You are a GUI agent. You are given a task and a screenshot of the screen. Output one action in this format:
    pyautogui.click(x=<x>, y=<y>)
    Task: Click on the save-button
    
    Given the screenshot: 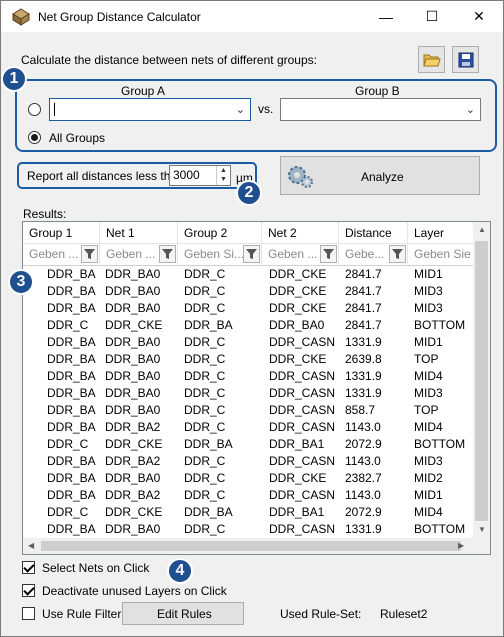 What is the action you would take?
    pyautogui.click(x=465, y=59)
    